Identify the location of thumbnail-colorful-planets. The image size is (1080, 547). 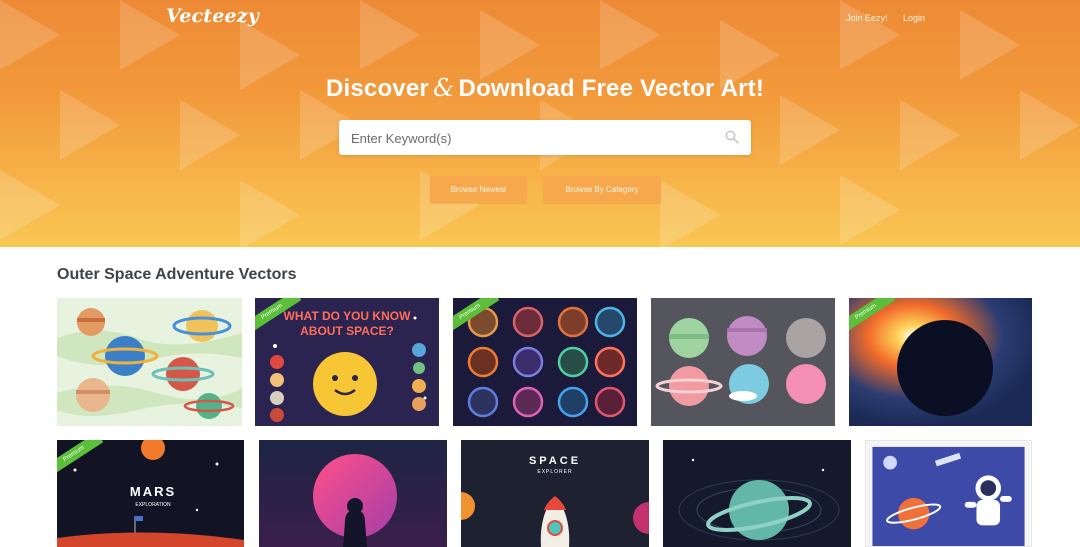
(149, 362).